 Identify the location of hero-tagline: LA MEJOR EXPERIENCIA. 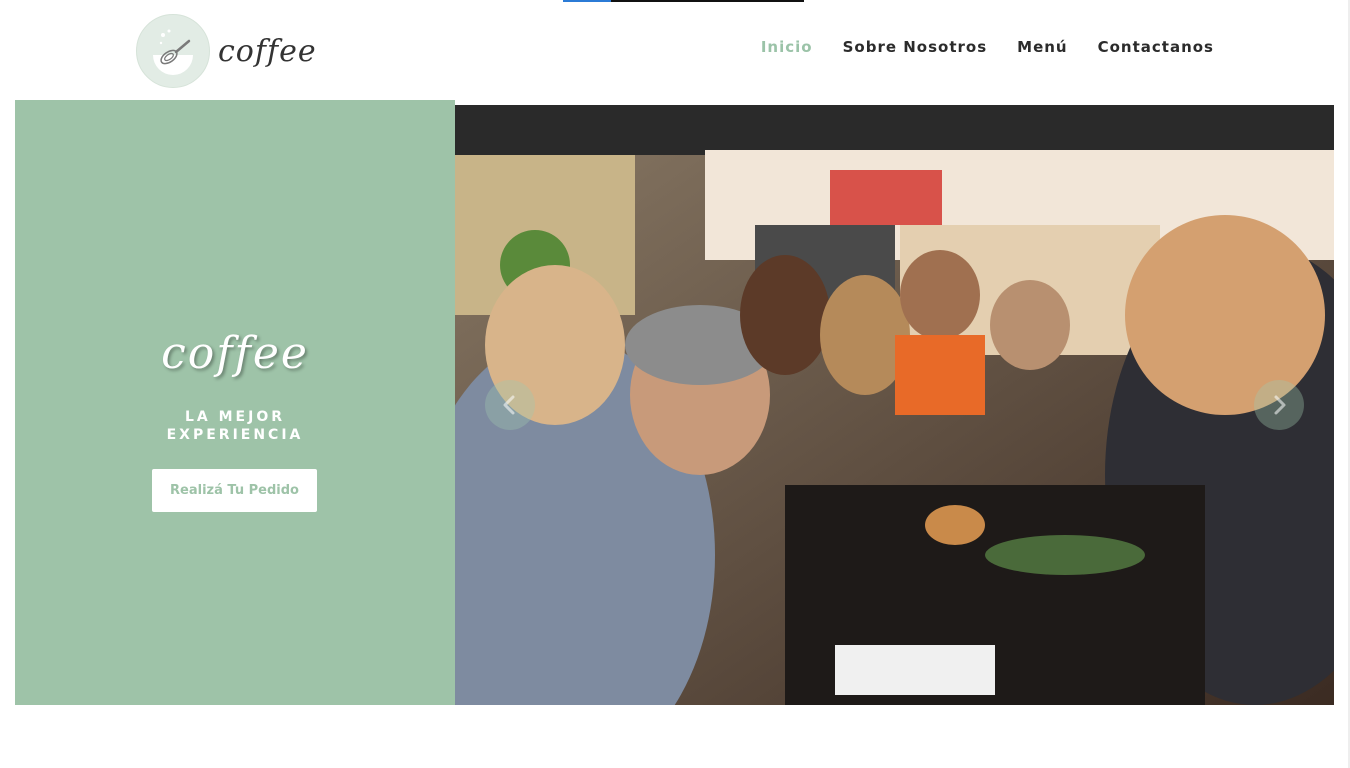
(235, 426).